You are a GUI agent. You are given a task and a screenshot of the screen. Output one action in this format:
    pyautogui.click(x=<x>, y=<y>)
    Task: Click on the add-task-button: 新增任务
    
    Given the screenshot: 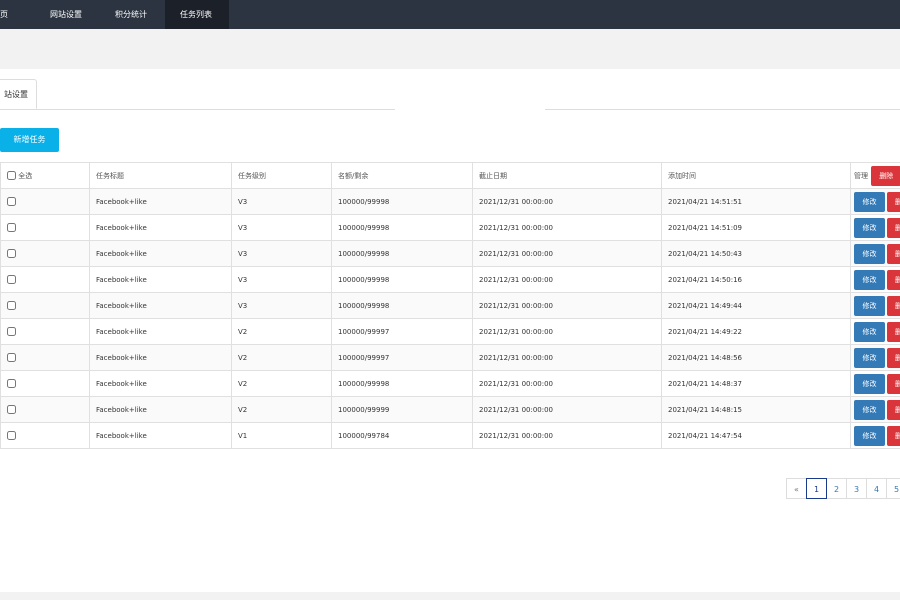 What is the action you would take?
    pyautogui.click(x=29, y=140)
    